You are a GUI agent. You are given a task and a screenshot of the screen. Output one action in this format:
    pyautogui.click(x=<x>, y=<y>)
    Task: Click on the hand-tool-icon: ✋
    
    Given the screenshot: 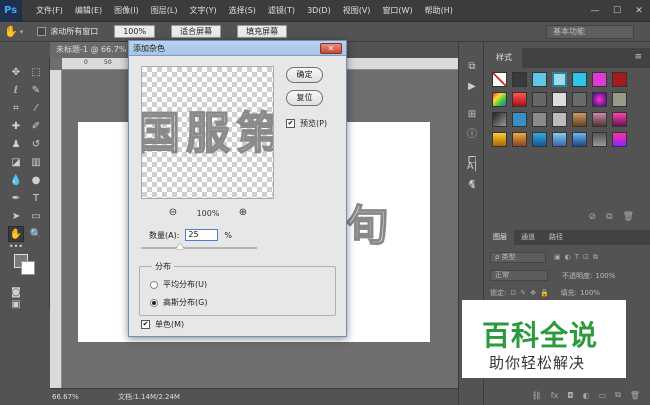 What is the action you would take?
    pyautogui.click(x=11, y=31)
    